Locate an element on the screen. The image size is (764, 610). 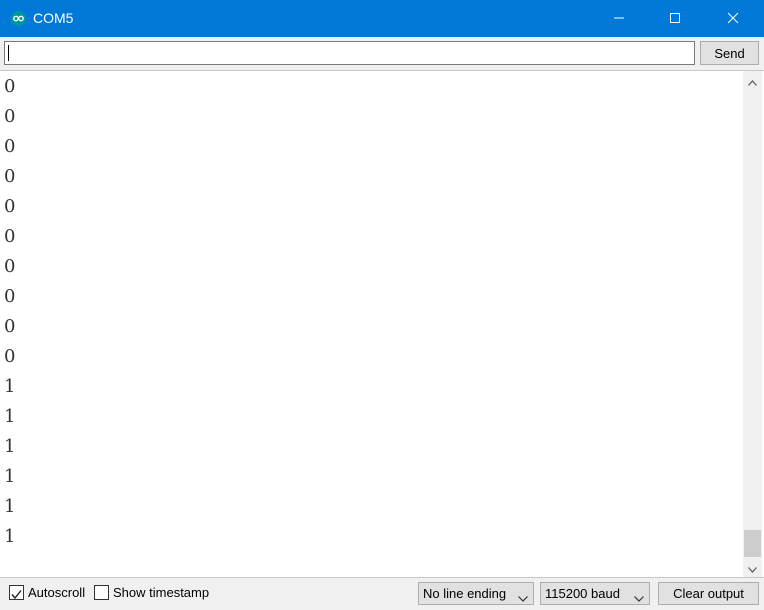
autoscroll-checkbox is located at coordinates (16, 592).